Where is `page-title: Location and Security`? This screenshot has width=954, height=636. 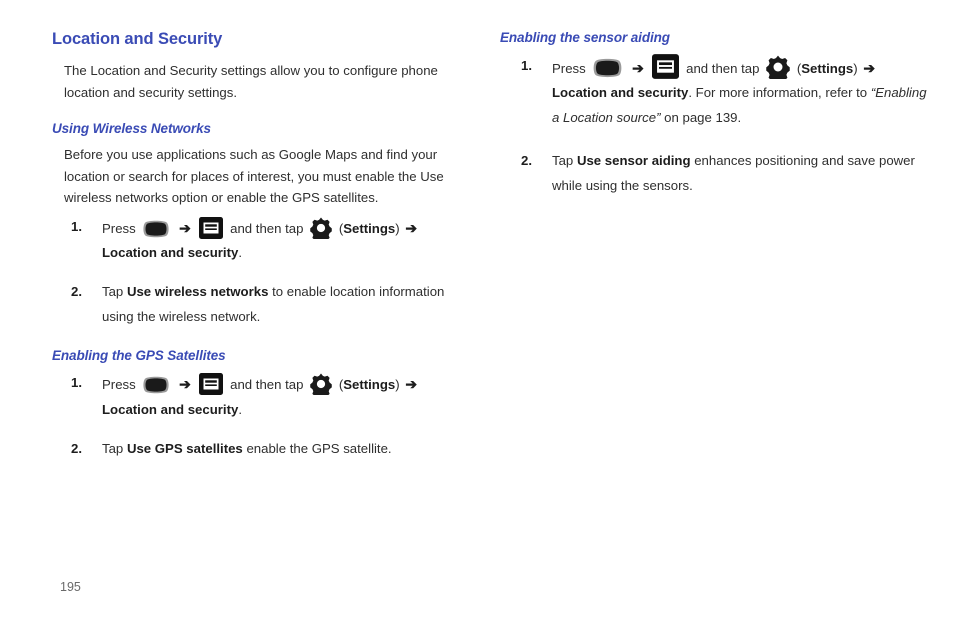 page-title: Location and Security is located at coordinates (137, 39).